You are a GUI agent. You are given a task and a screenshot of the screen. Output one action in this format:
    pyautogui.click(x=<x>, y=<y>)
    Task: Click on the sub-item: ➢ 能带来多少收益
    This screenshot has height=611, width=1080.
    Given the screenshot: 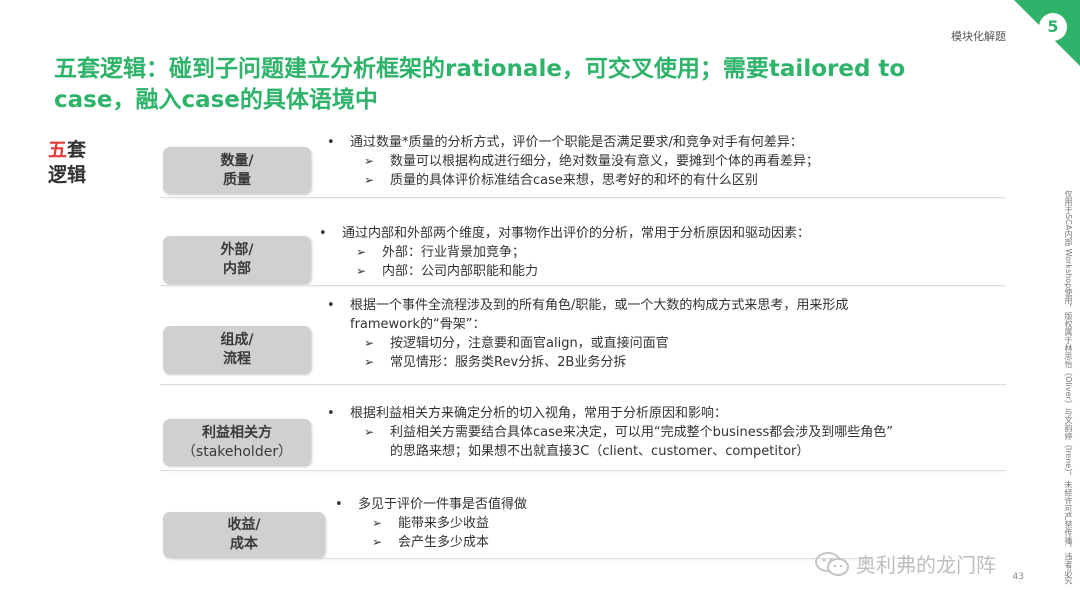 What is the action you would take?
    pyautogui.click(x=428, y=523)
    